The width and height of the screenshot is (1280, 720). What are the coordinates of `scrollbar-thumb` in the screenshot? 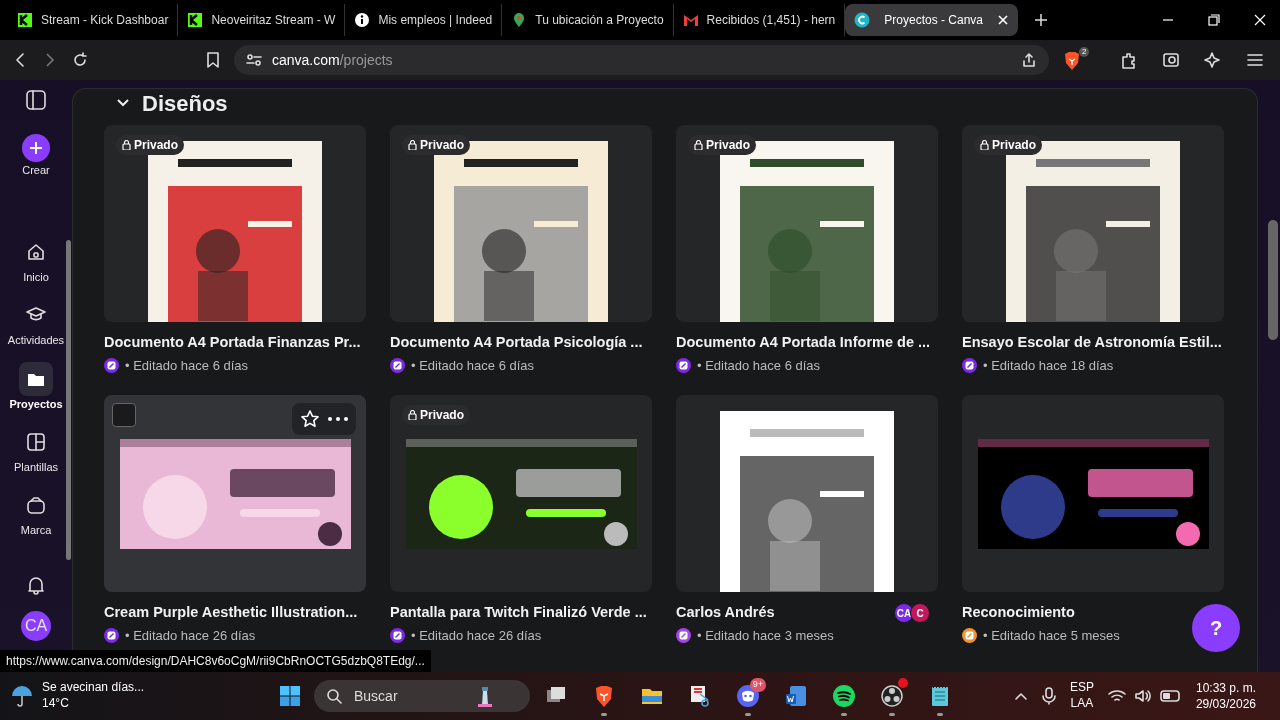 It's located at (1273, 280).